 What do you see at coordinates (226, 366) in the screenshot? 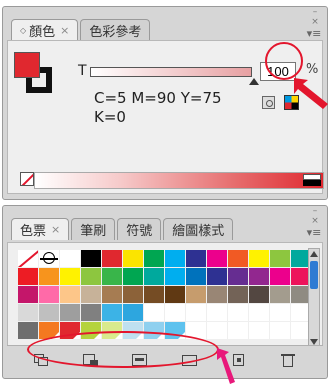
I see `annotation-arrow-2-icon` at bounding box center [226, 366].